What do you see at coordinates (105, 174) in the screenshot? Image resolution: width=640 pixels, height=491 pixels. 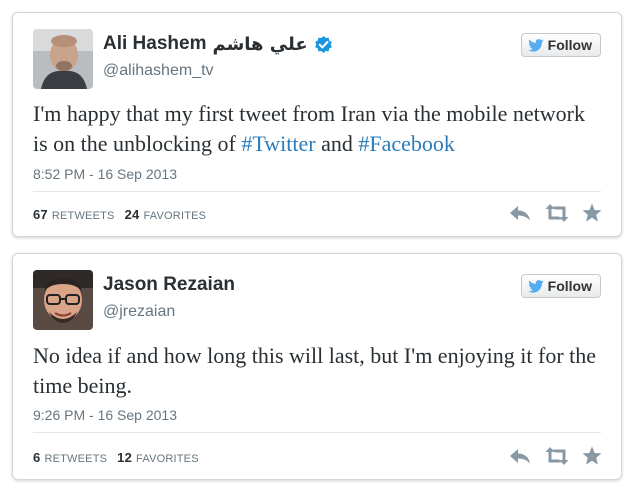 I see `timestamp: 8:52 PM - 16 Sep 2013` at bounding box center [105, 174].